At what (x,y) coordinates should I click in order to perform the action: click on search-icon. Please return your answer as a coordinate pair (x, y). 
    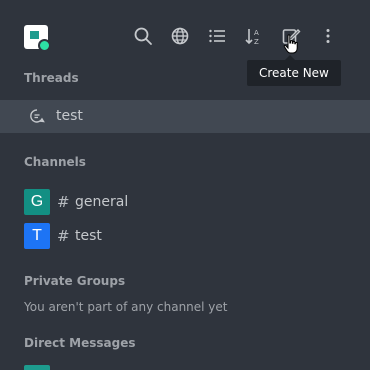
    Looking at the image, I should click on (143, 36).